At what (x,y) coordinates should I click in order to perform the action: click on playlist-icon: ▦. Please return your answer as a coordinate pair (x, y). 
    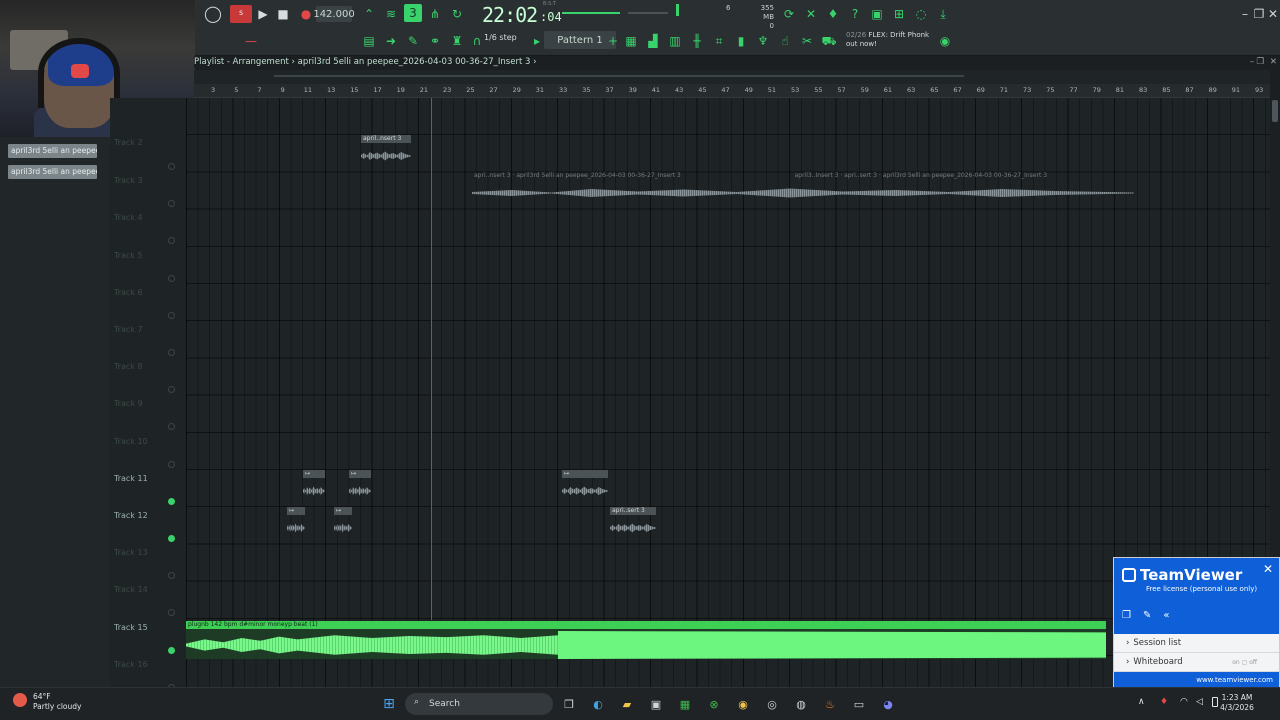
    Looking at the image, I should click on (631, 41).